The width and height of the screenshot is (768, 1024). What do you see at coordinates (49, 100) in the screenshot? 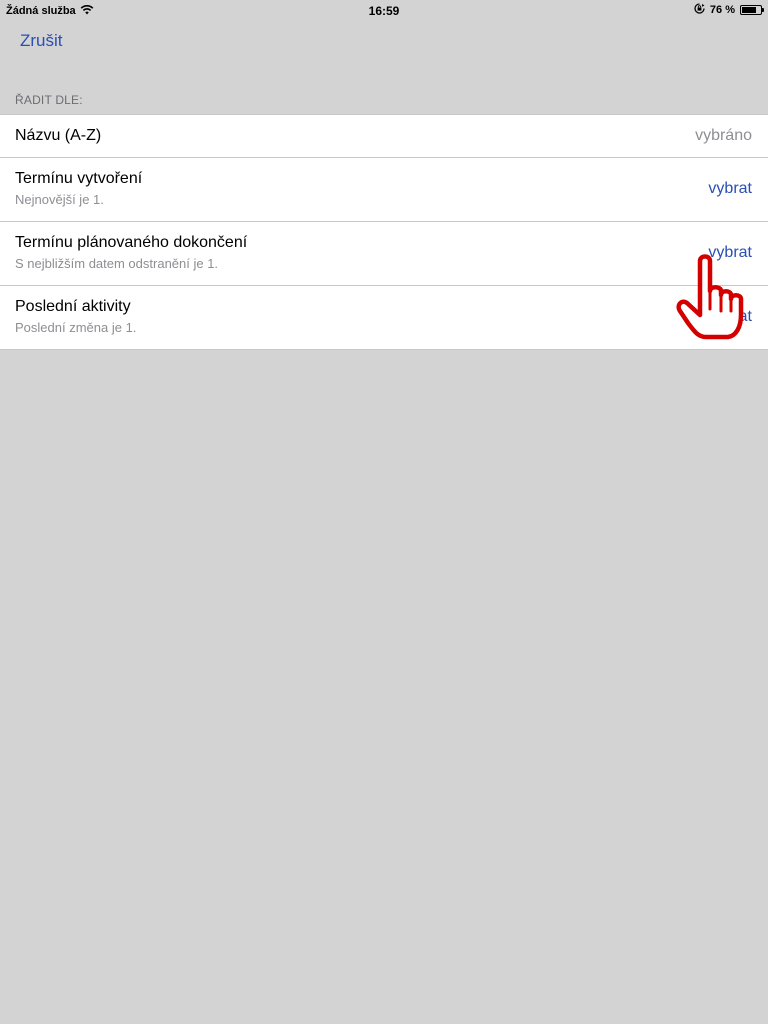
I see `section-header: ŘADIT DLE:` at bounding box center [49, 100].